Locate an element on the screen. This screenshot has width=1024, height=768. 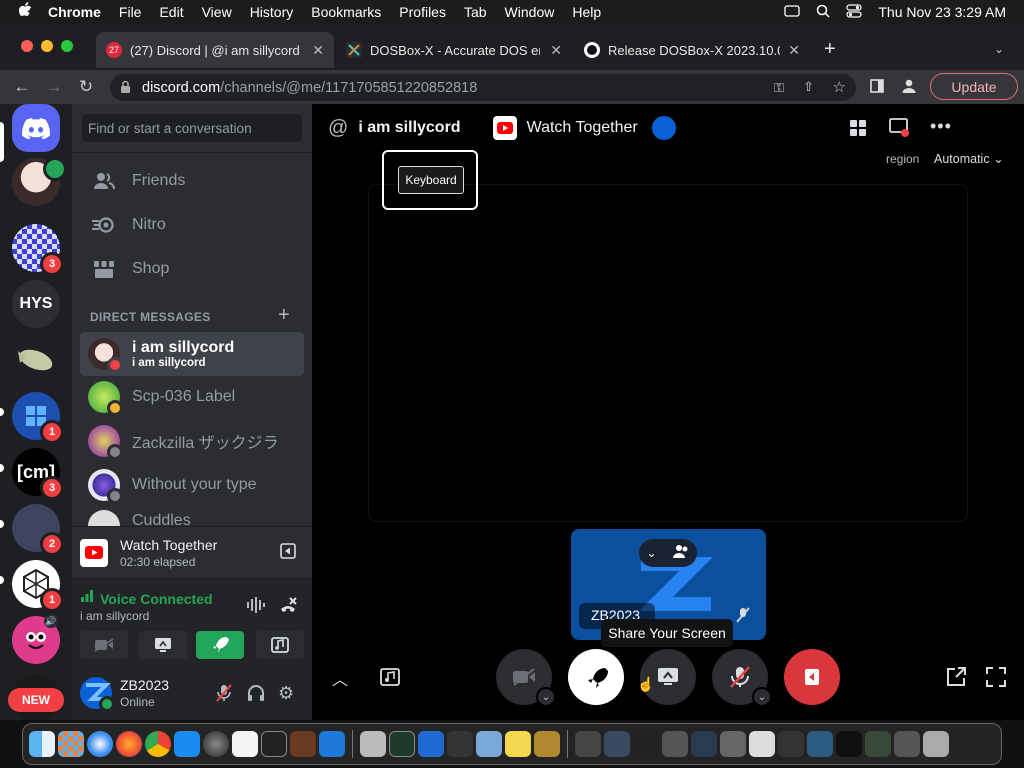
screen-mirror-icon is located at coordinates (792, 12).